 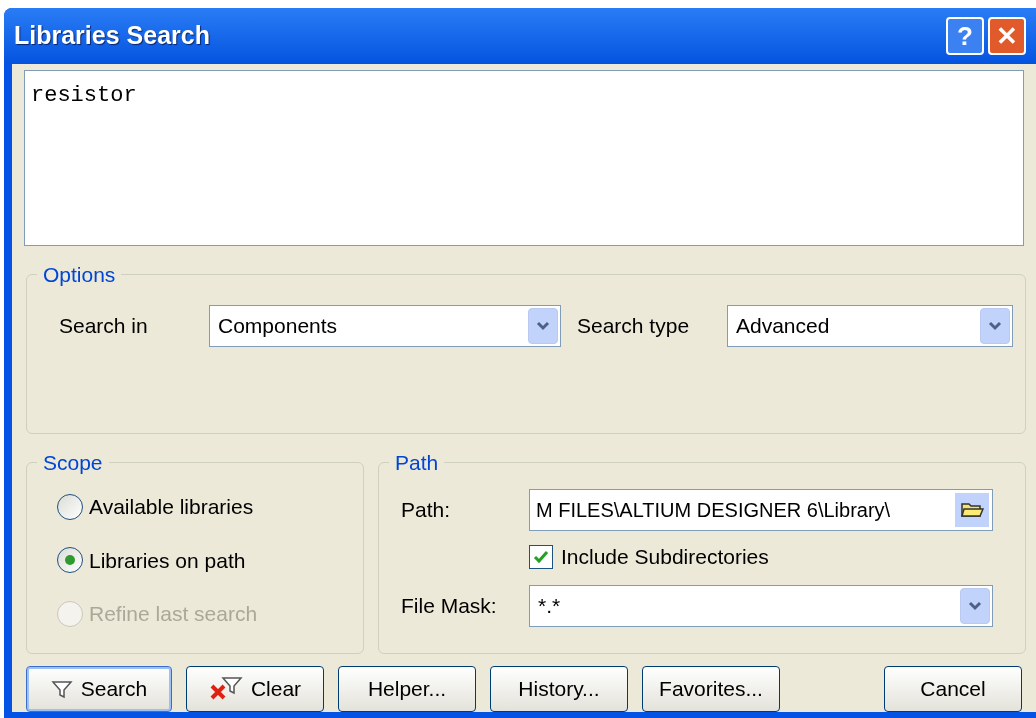 What do you see at coordinates (449, 605) in the screenshot?
I see `field-label: File Mask:` at bounding box center [449, 605].